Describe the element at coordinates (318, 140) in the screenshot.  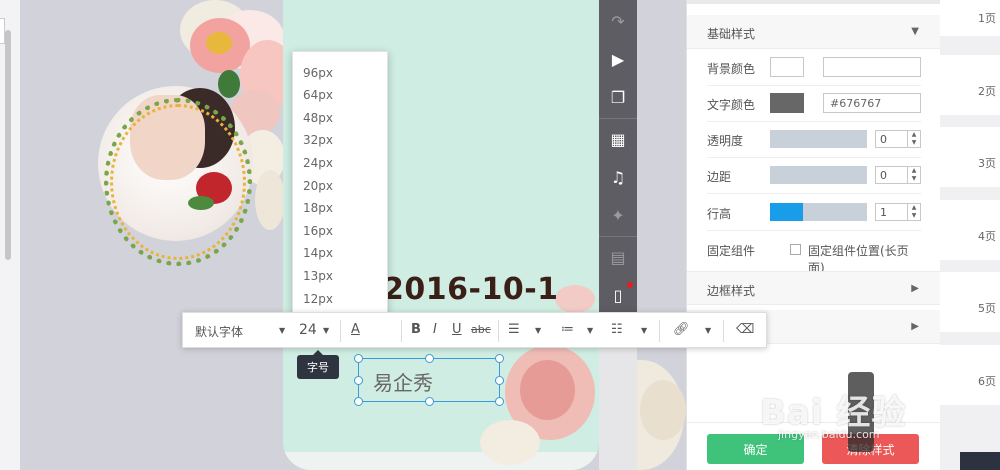
I see `font-size-option: 32px` at that location.